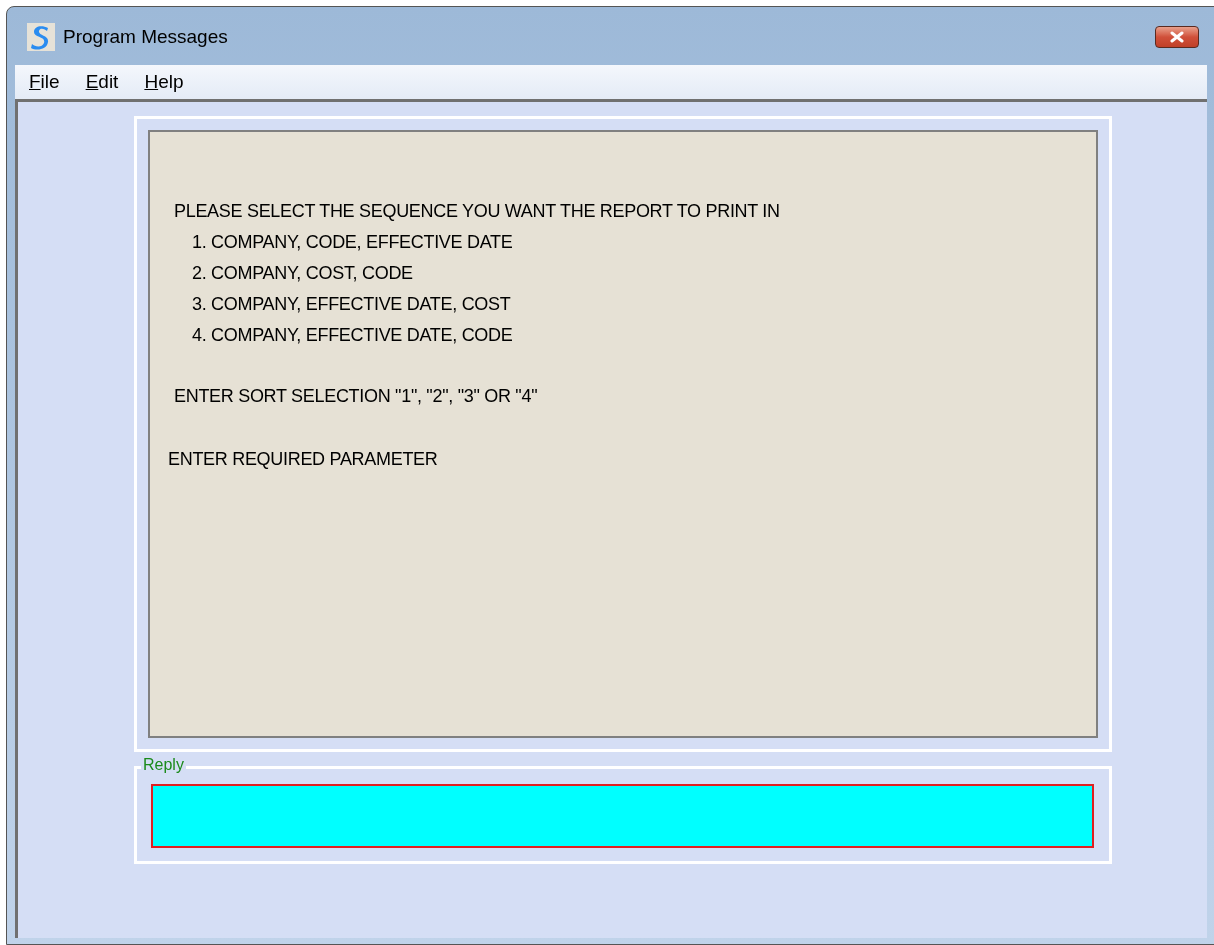  What do you see at coordinates (352, 335) in the screenshot?
I see `message-line: 4. COMPANY, EFFECTIVE DATE, CODE` at bounding box center [352, 335].